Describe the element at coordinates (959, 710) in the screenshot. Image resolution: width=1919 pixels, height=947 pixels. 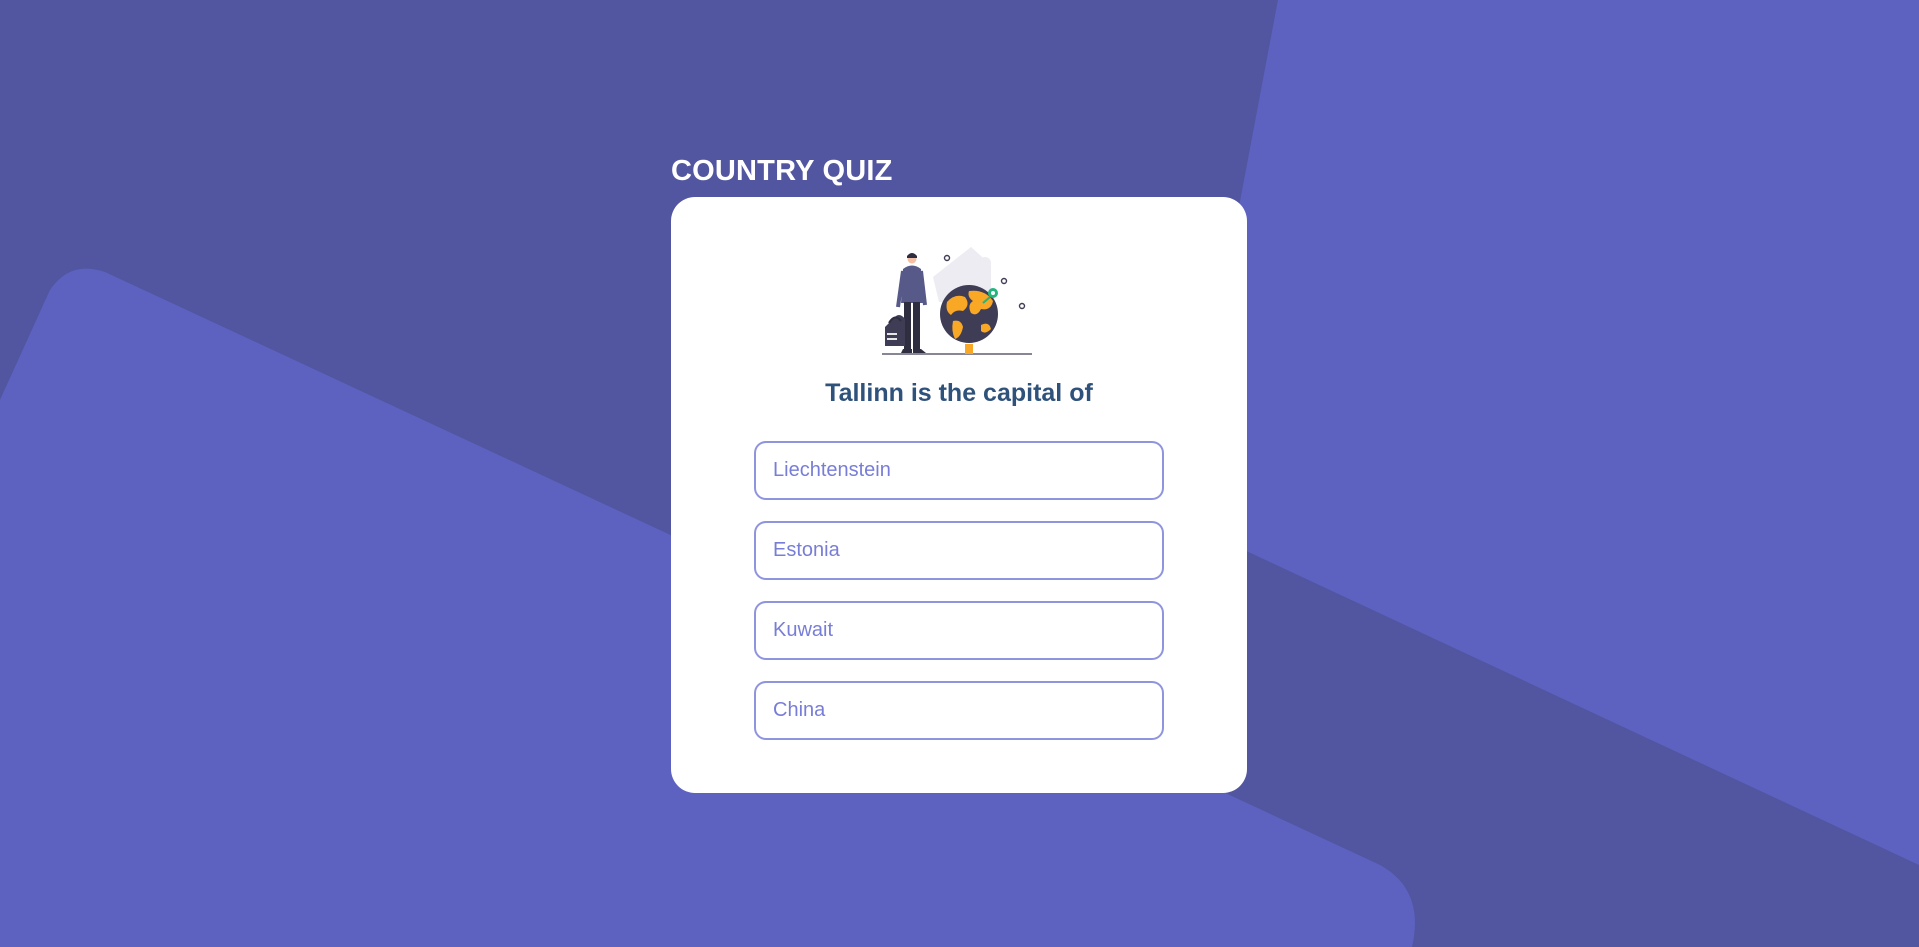
I see `answer-option-china: China` at that location.